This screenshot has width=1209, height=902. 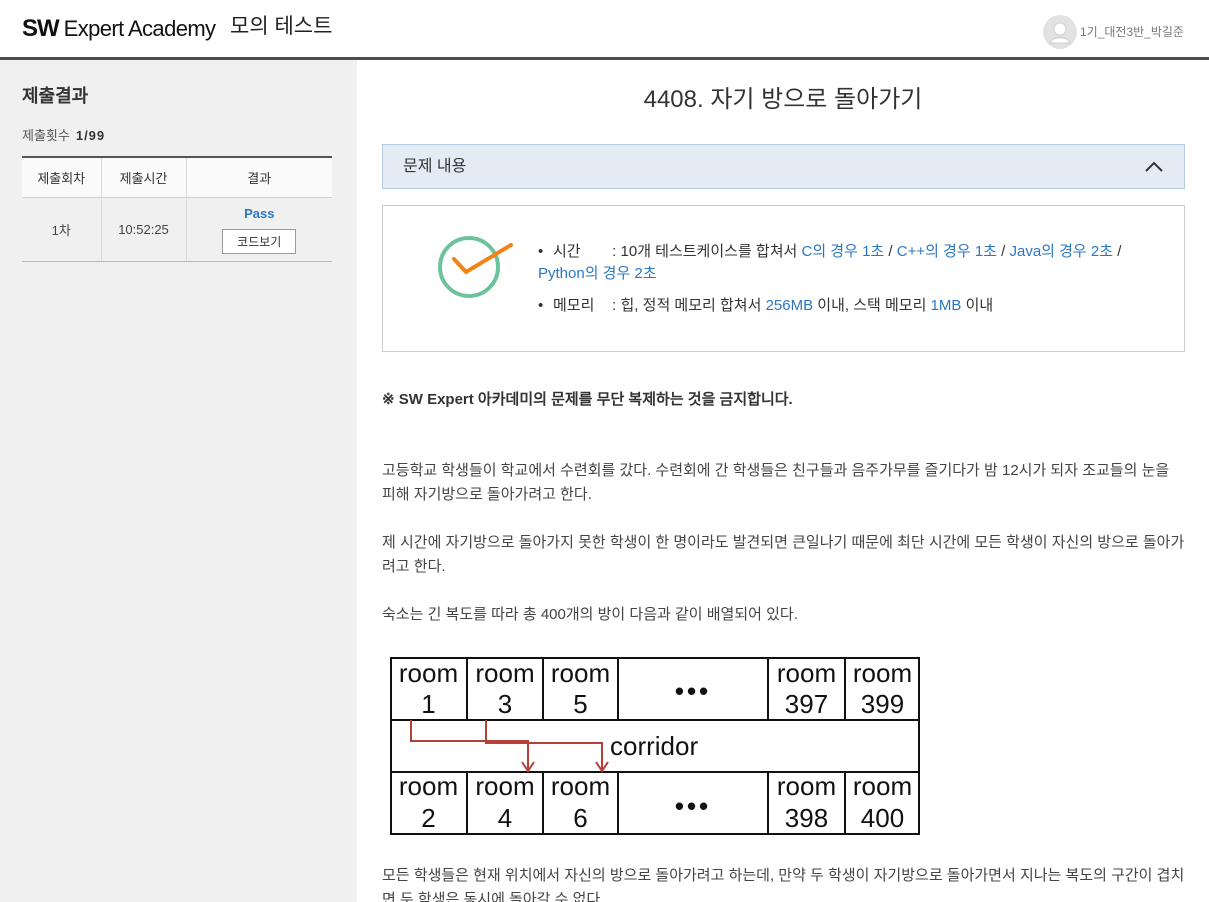 What do you see at coordinates (687, 305) in the screenshot?
I see `memory-limit-prefix: : 힙, 정적 메모리 합쳐서` at bounding box center [687, 305].